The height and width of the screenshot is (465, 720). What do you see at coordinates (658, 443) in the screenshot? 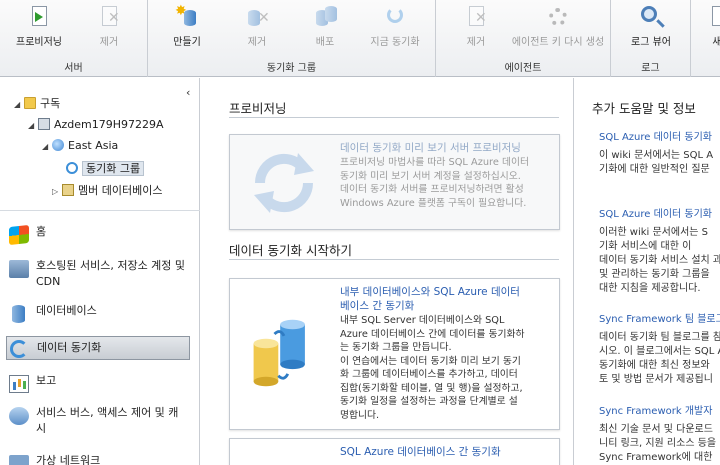
I see `help-text: 니티 링크, 지원 리소스 등을` at bounding box center [658, 443].